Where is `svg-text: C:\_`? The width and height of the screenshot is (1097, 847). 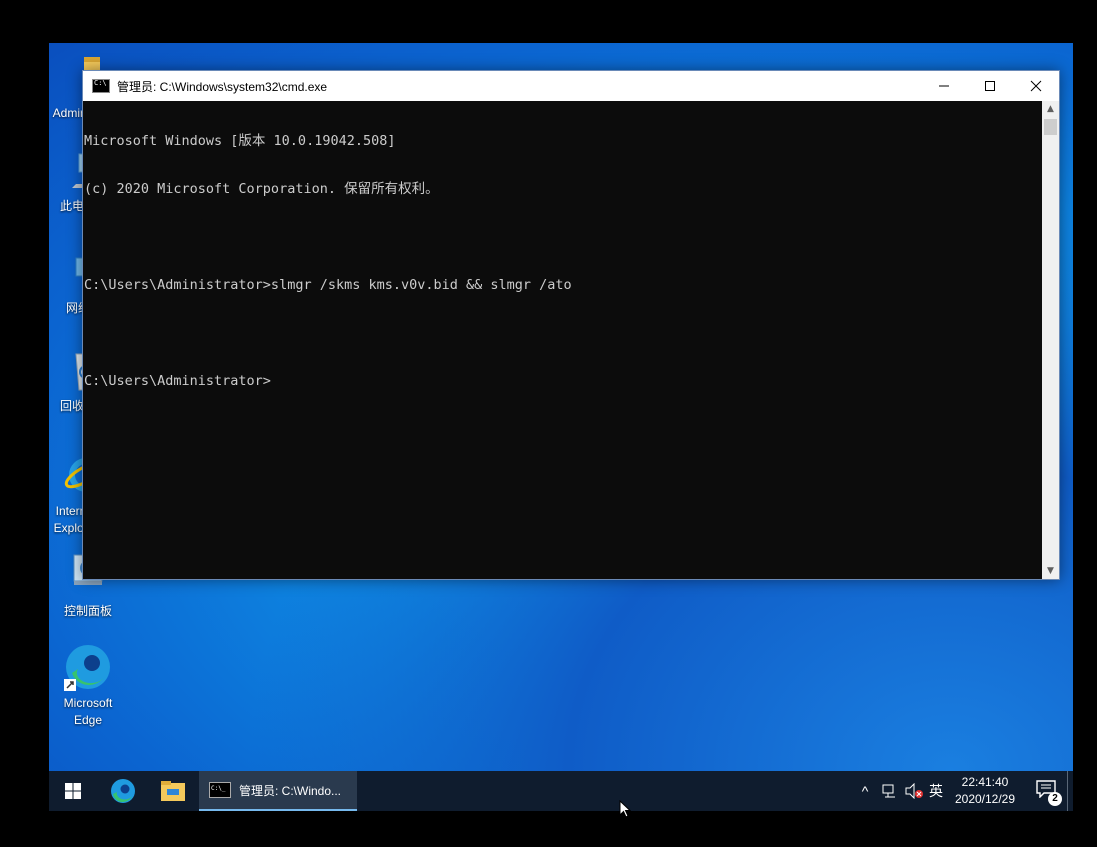
svg-text: C:\_ is located at coordinates (218, 788).